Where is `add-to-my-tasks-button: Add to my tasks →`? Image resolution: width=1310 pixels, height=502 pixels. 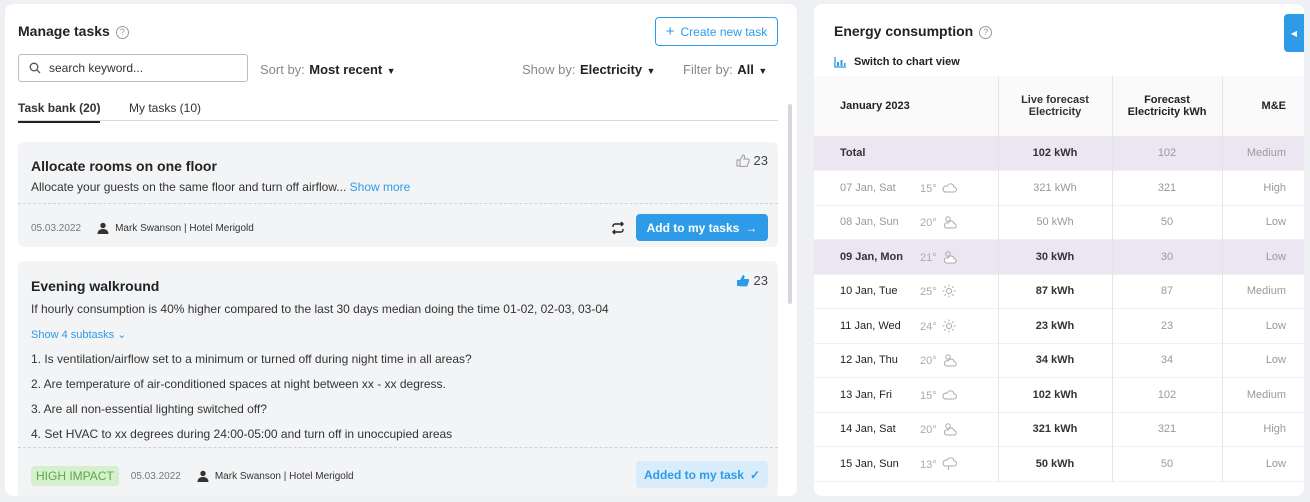 add-to-my-tasks-button: Add to my tasks → is located at coordinates (702, 227).